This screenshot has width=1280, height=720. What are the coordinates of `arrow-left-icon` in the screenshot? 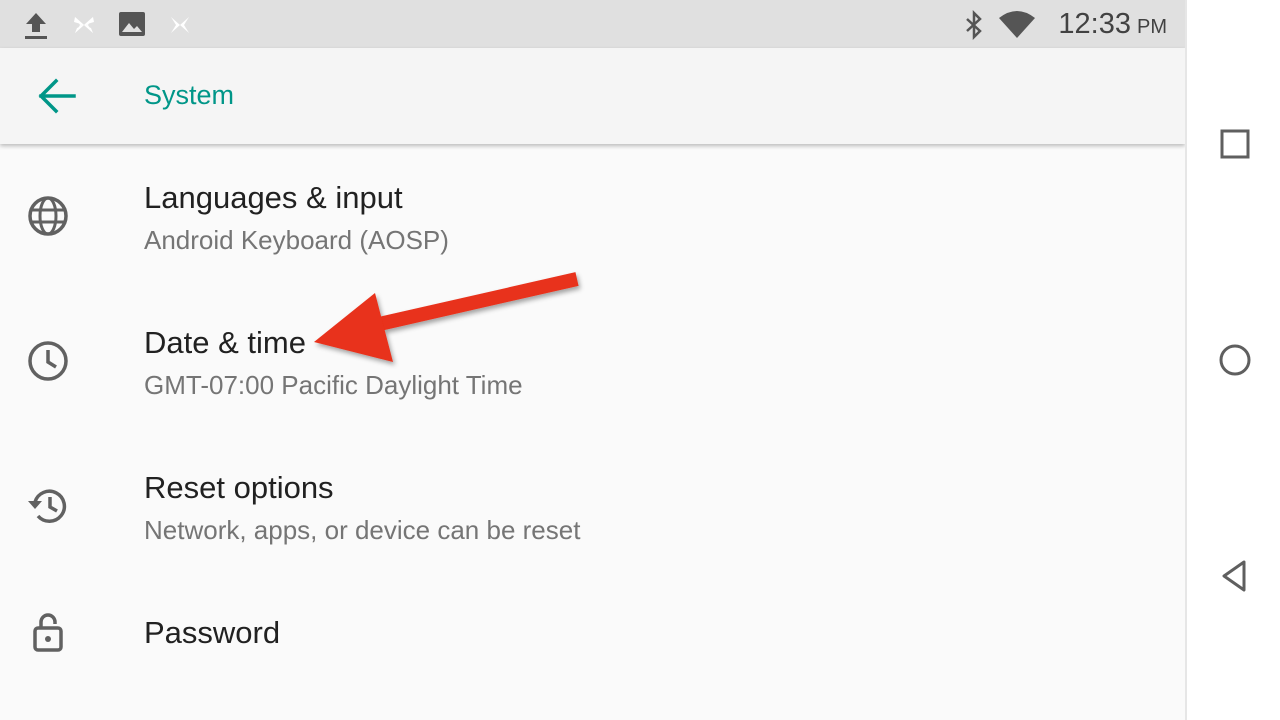 It's located at (57, 96).